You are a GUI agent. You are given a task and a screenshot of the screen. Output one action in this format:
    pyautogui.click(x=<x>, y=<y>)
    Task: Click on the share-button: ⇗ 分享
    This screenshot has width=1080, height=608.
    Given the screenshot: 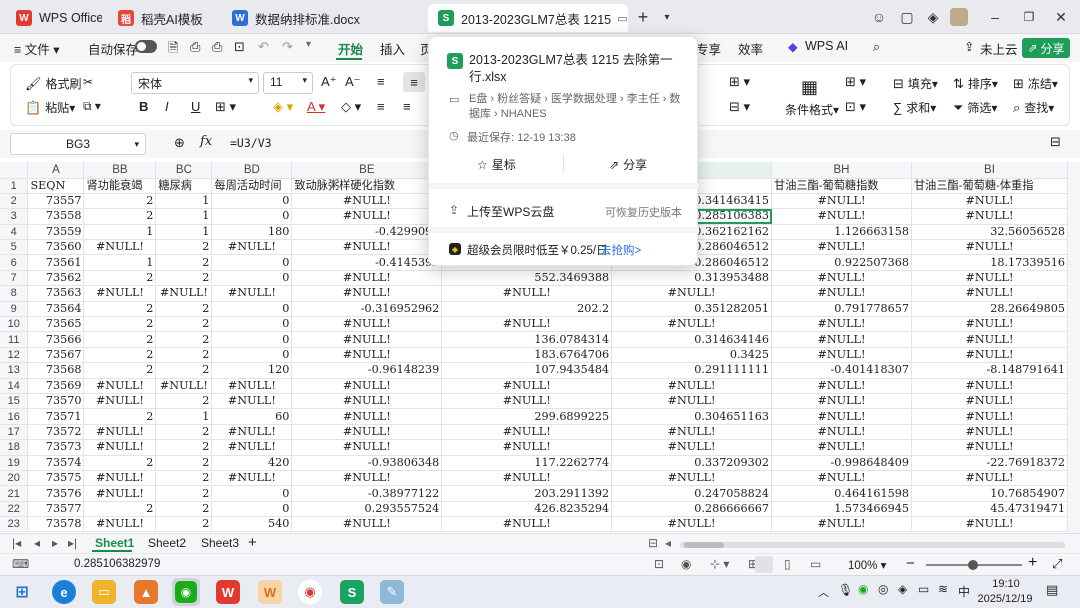 What is the action you would take?
    pyautogui.click(x=1046, y=48)
    